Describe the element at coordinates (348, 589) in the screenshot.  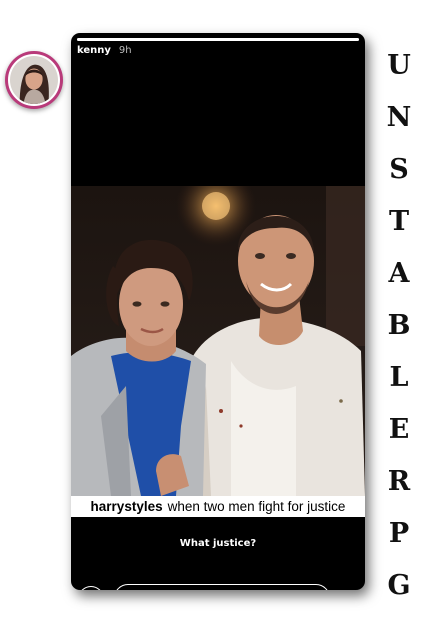
I see `send-icon` at that location.